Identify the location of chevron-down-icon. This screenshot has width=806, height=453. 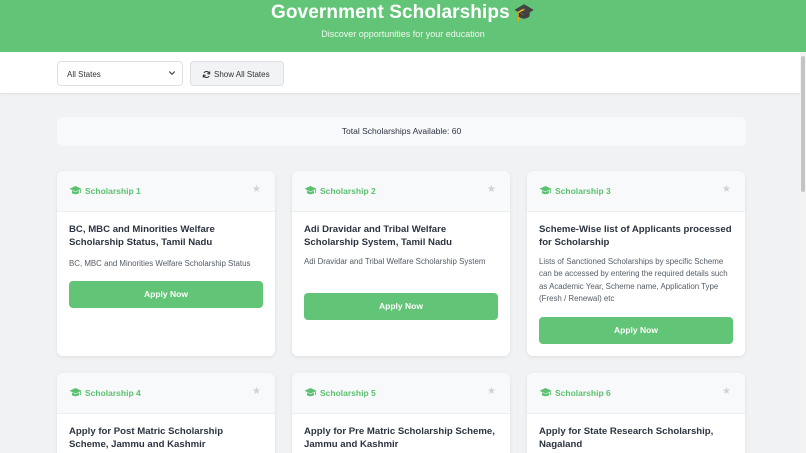
(172, 73).